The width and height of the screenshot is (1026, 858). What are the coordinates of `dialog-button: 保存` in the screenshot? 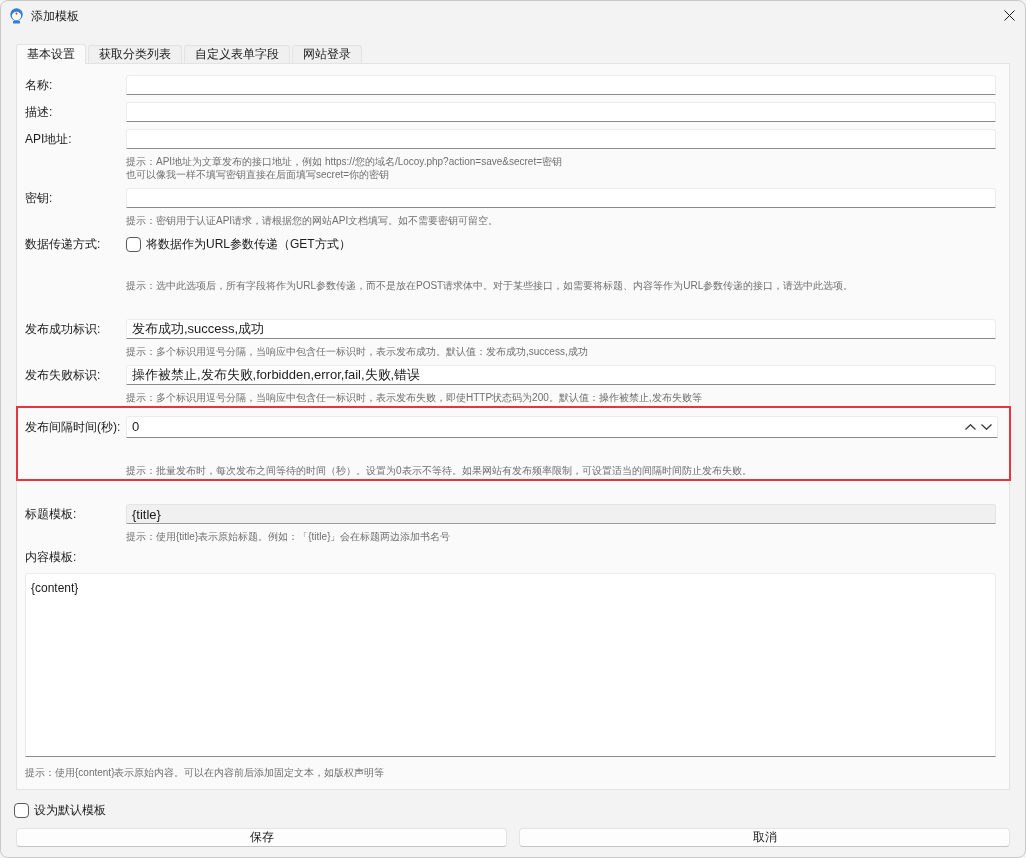 It's located at (261, 837).